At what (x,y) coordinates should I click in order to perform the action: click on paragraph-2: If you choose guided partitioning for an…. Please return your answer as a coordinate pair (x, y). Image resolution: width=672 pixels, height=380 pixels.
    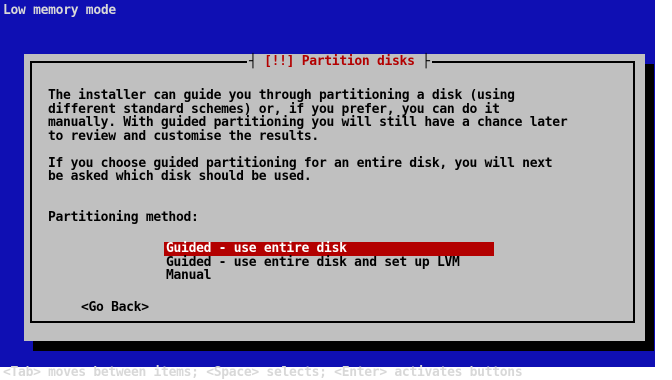
    Looking at the image, I should click on (300, 169).